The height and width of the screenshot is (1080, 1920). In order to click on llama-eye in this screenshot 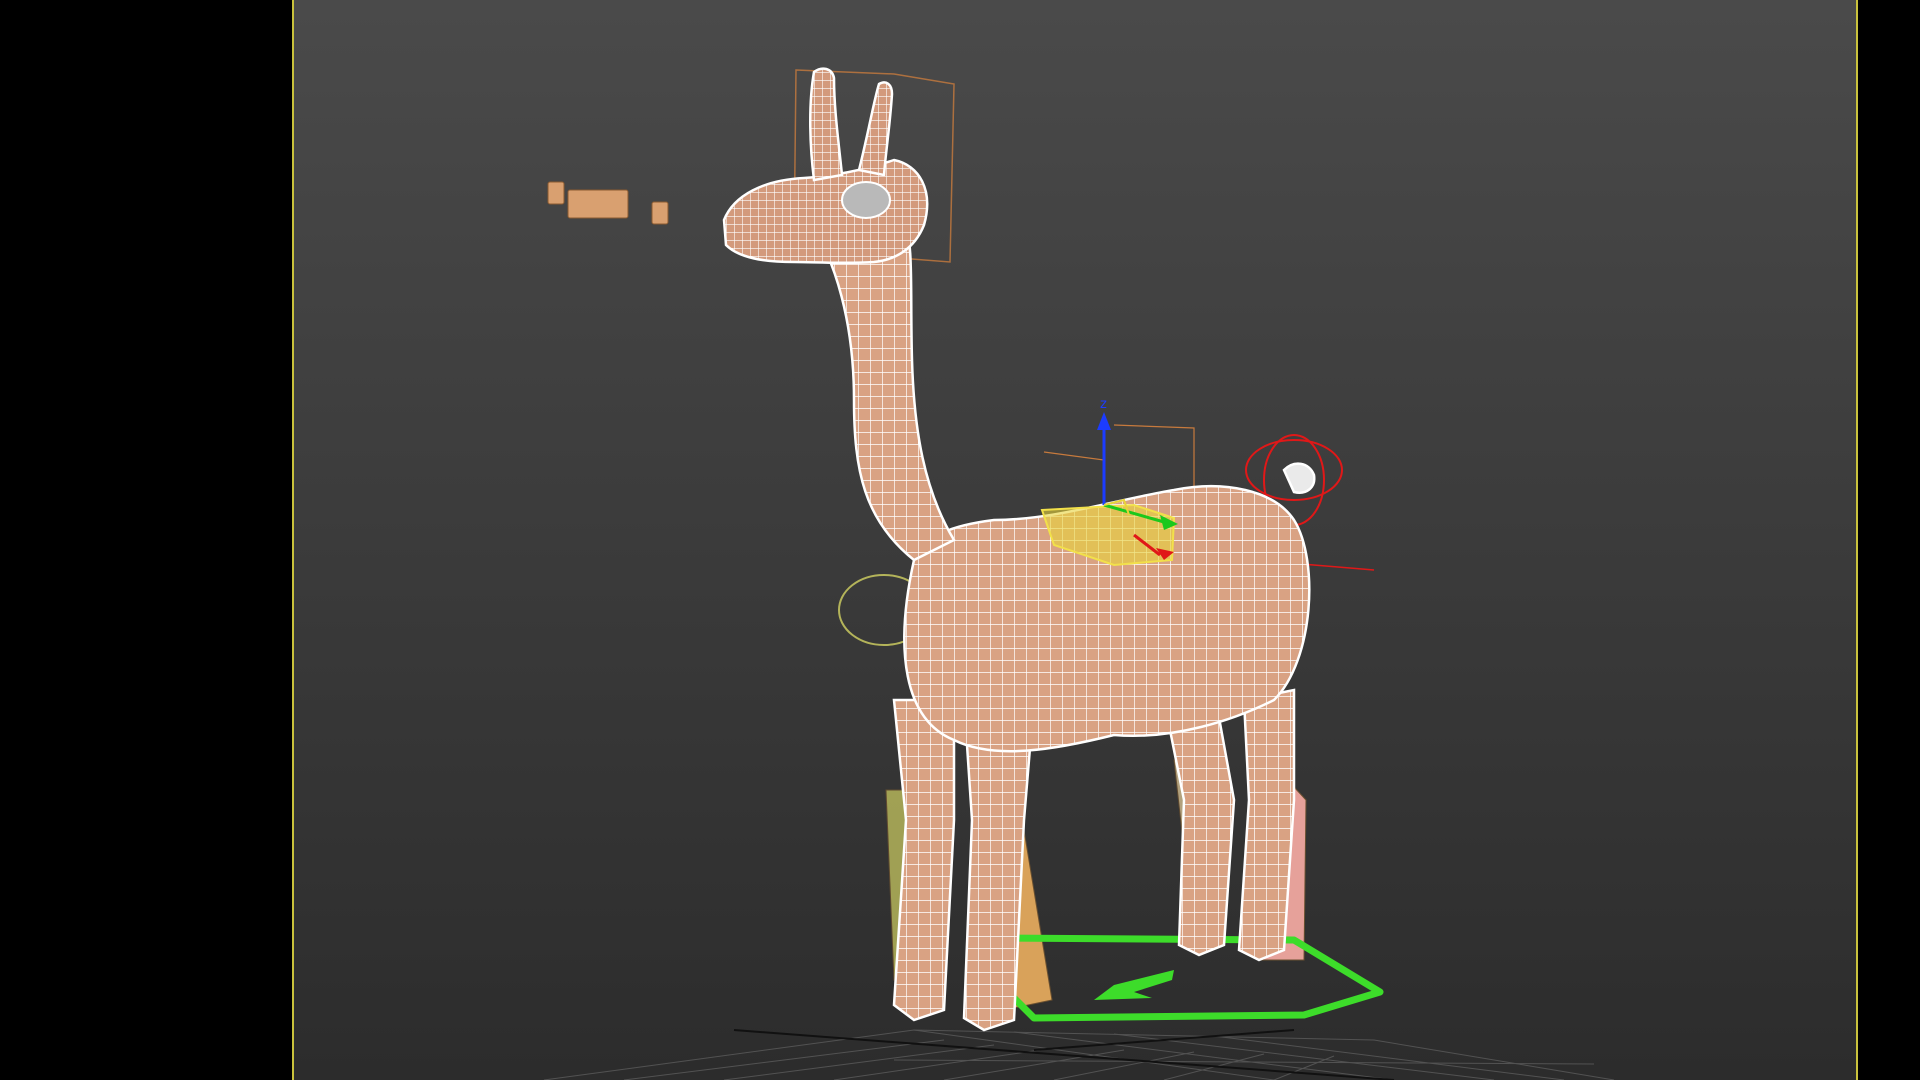, I will do `click(866, 200)`.